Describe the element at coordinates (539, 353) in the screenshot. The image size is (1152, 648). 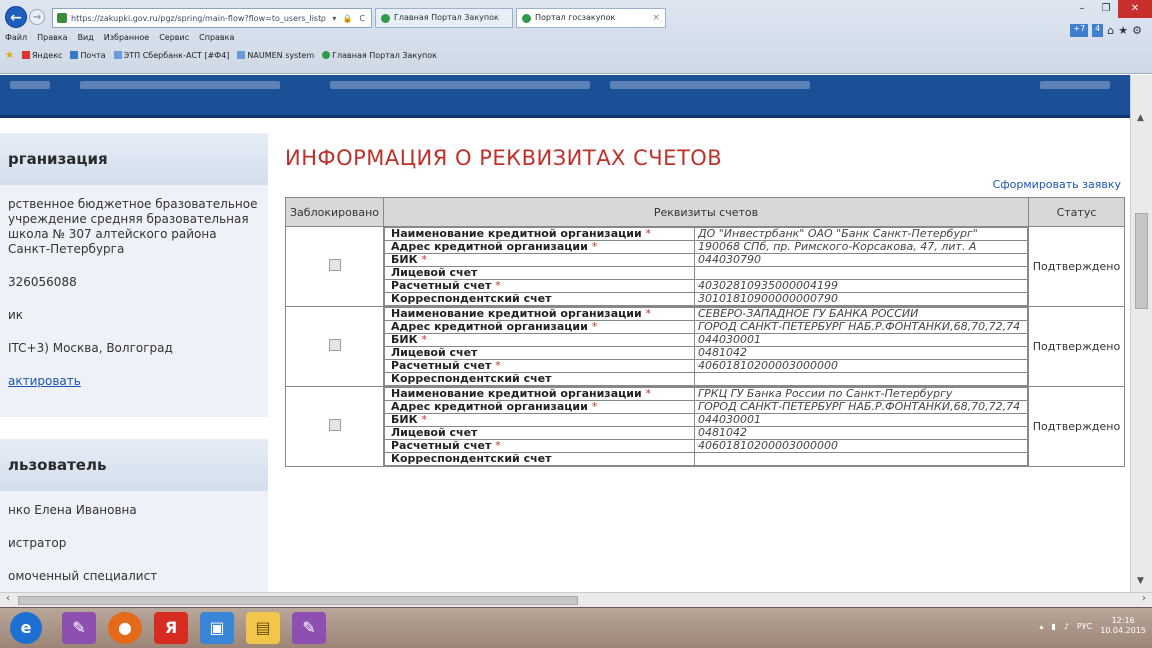
I see `field-label: Лицевой счет` at that location.